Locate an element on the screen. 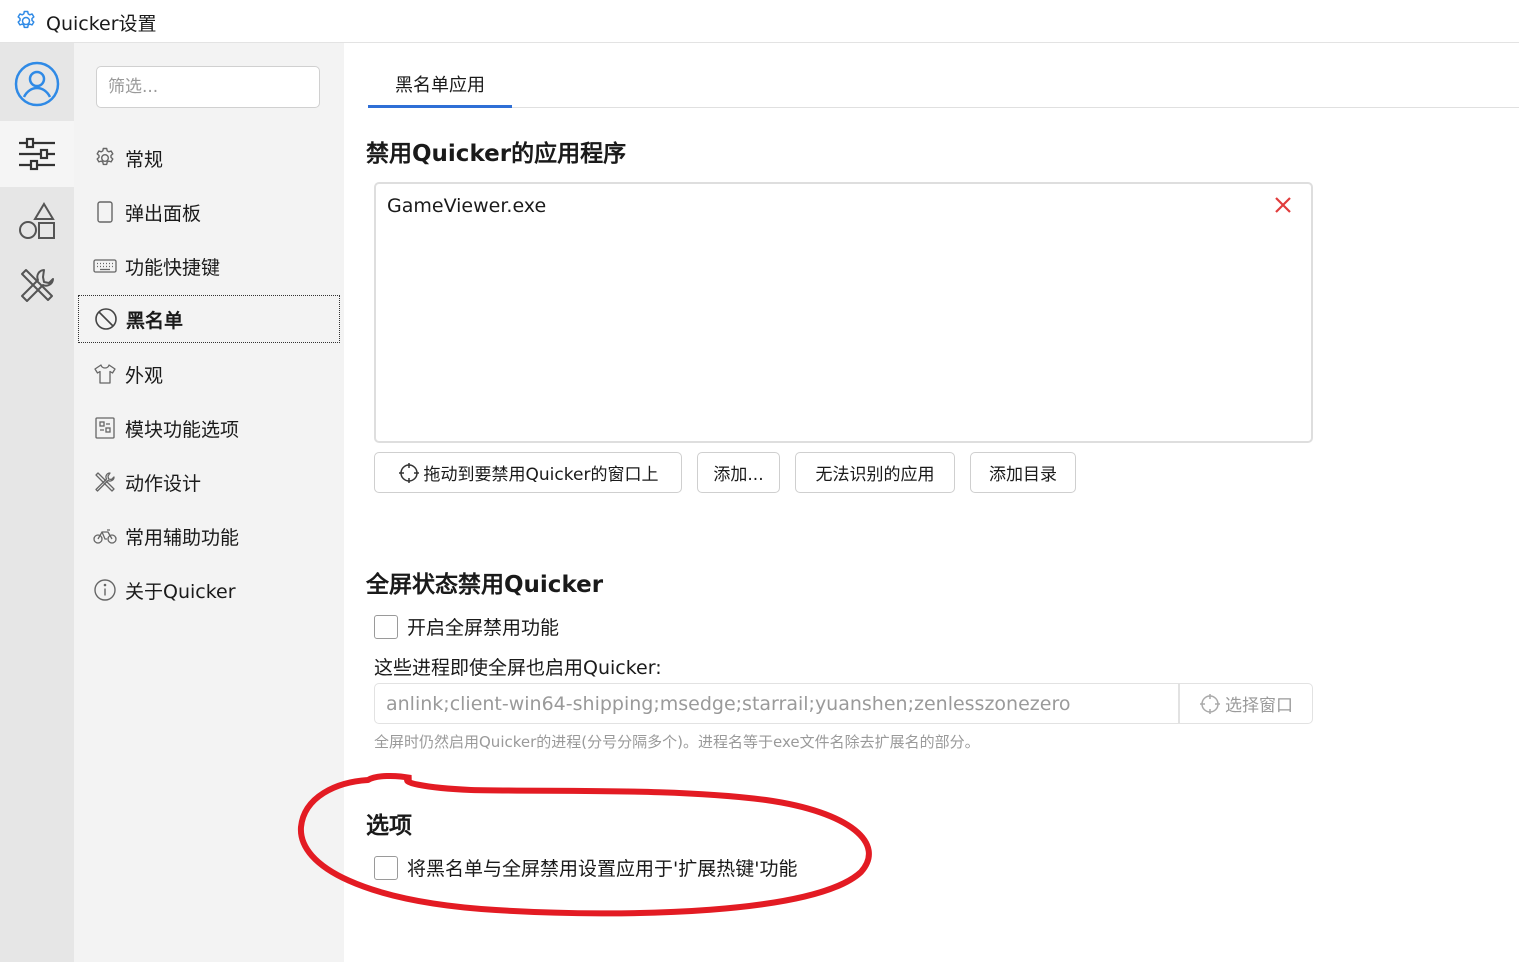 This screenshot has width=1519, height=962. ban-icon is located at coordinates (106, 319).